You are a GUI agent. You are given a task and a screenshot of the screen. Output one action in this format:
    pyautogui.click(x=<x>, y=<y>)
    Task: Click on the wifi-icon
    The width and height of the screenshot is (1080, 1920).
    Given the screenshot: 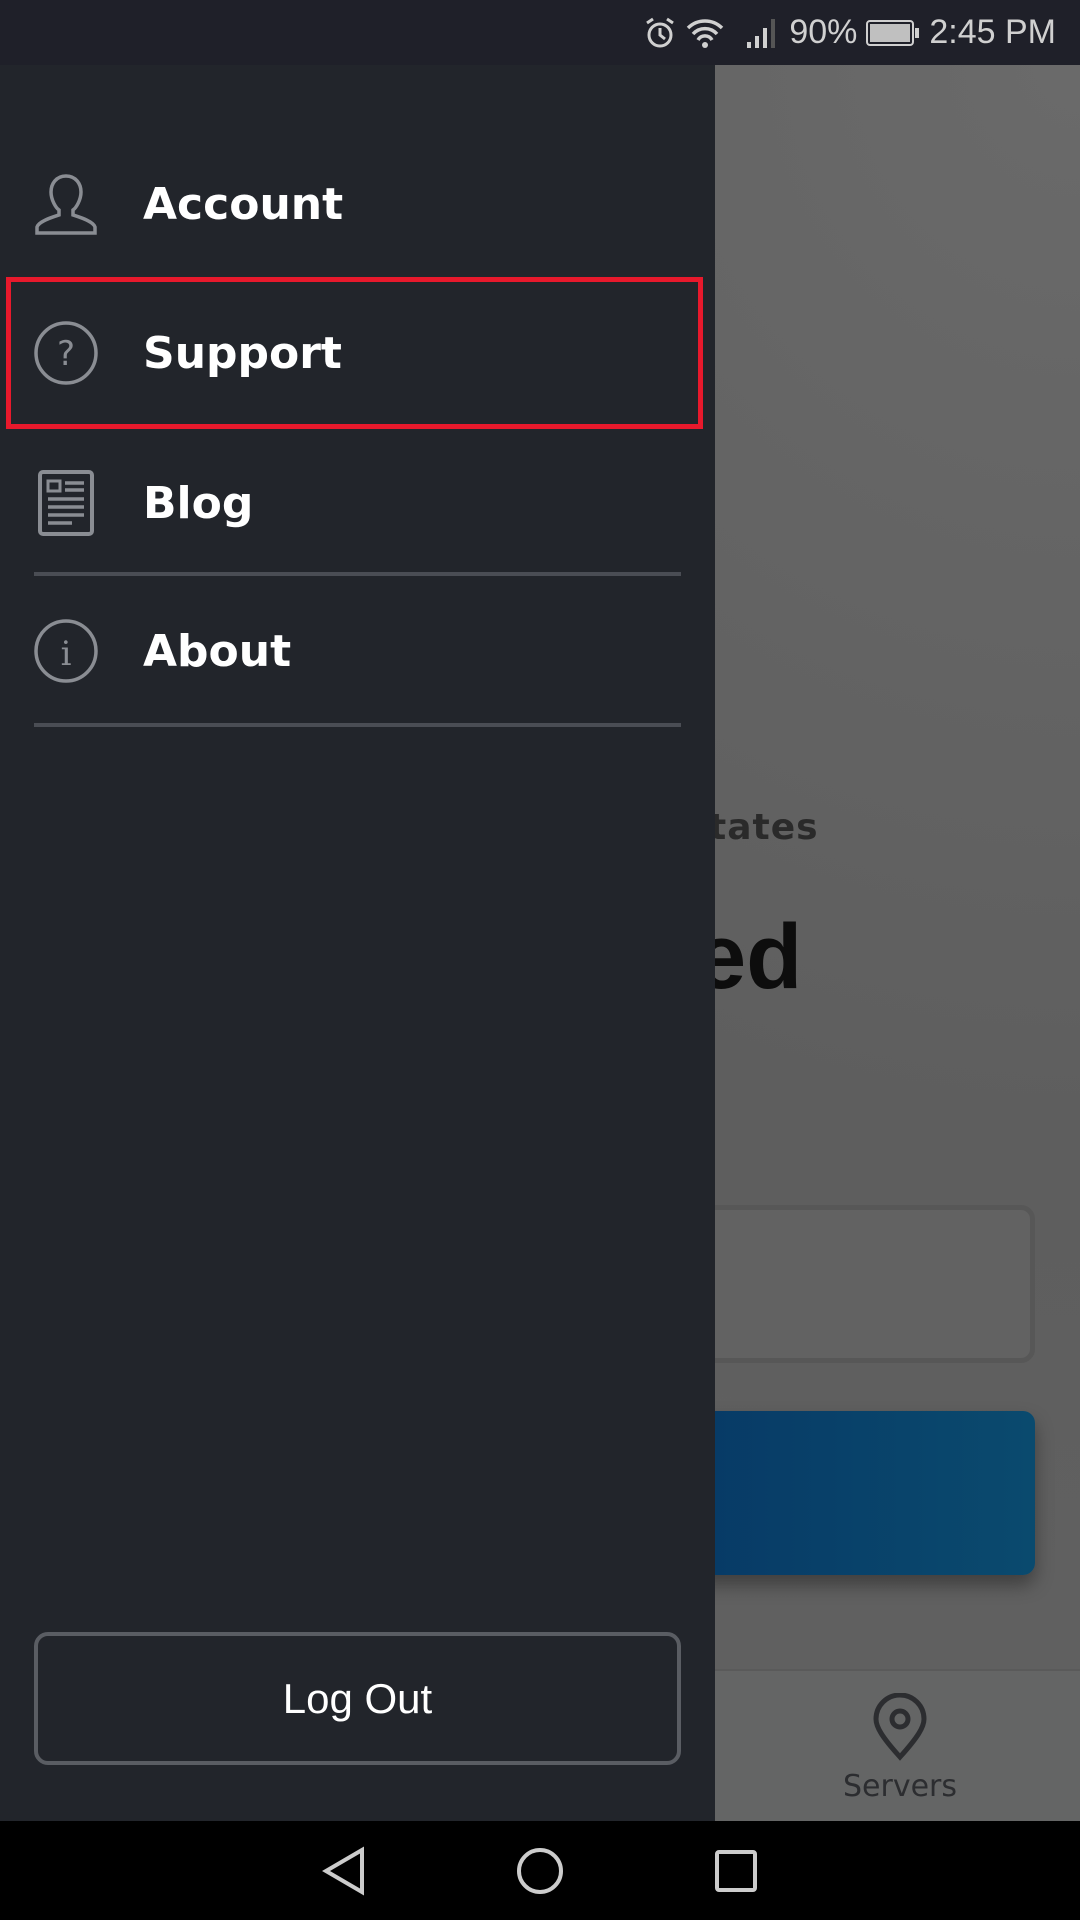 What is the action you would take?
    pyautogui.click(x=705, y=33)
    